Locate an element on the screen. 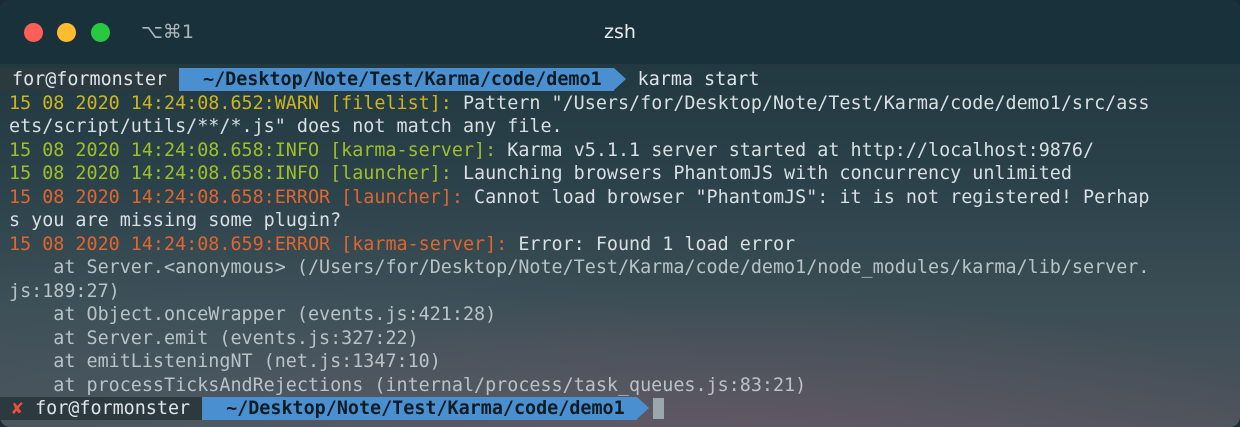  log-prefix: 15 08 2020 14:24:08.652:WARN [filelist]: is located at coordinates (230, 103).